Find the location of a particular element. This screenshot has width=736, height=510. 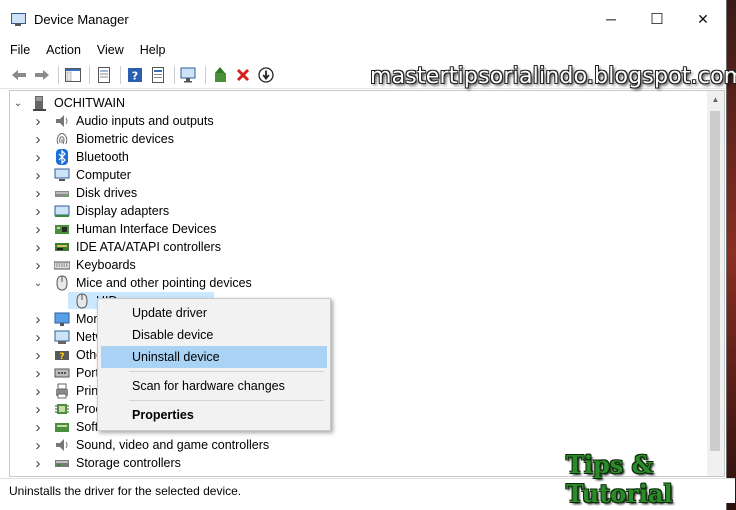

tree-root: ⌄ OCHITWAIN is located at coordinates (68, 103).